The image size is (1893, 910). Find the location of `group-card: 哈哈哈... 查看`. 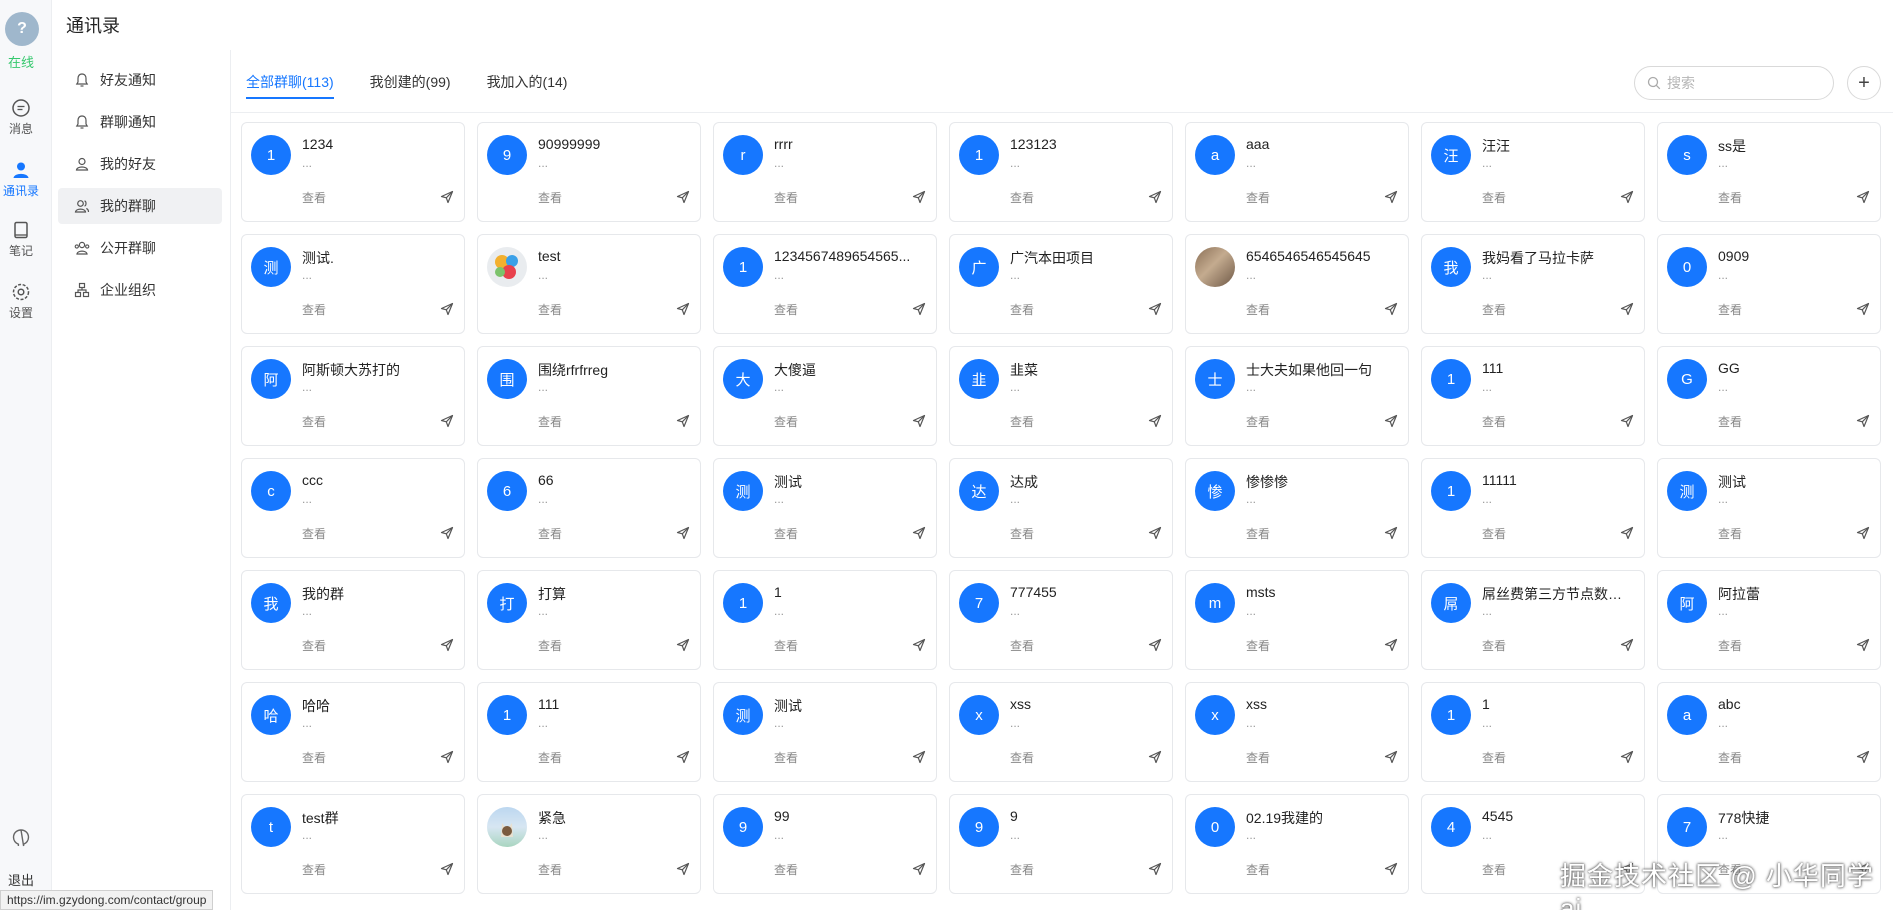

group-card: 哈哈哈... 查看 is located at coordinates (353, 732).